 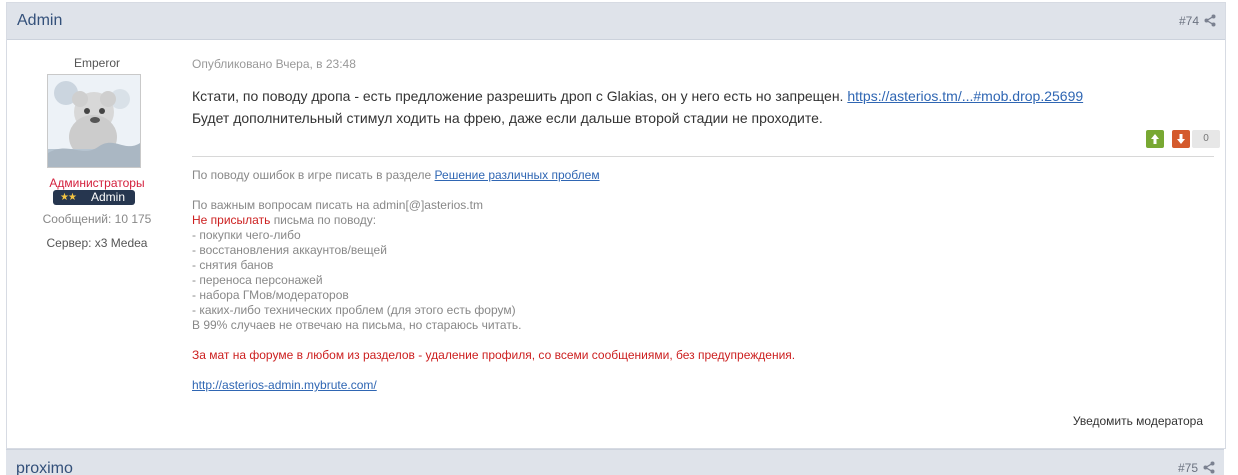 What do you see at coordinates (517, 175) in the screenshot?
I see `signature-problems-link: Решение различных проблем` at bounding box center [517, 175].